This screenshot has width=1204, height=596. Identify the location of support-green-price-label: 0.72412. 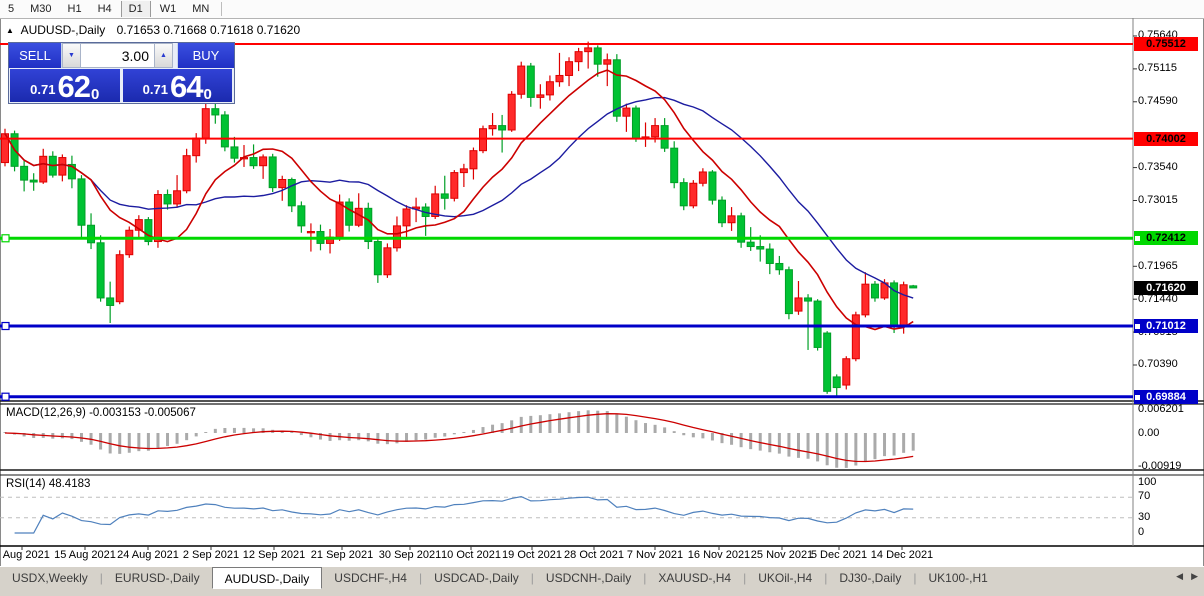
(1166, 238).